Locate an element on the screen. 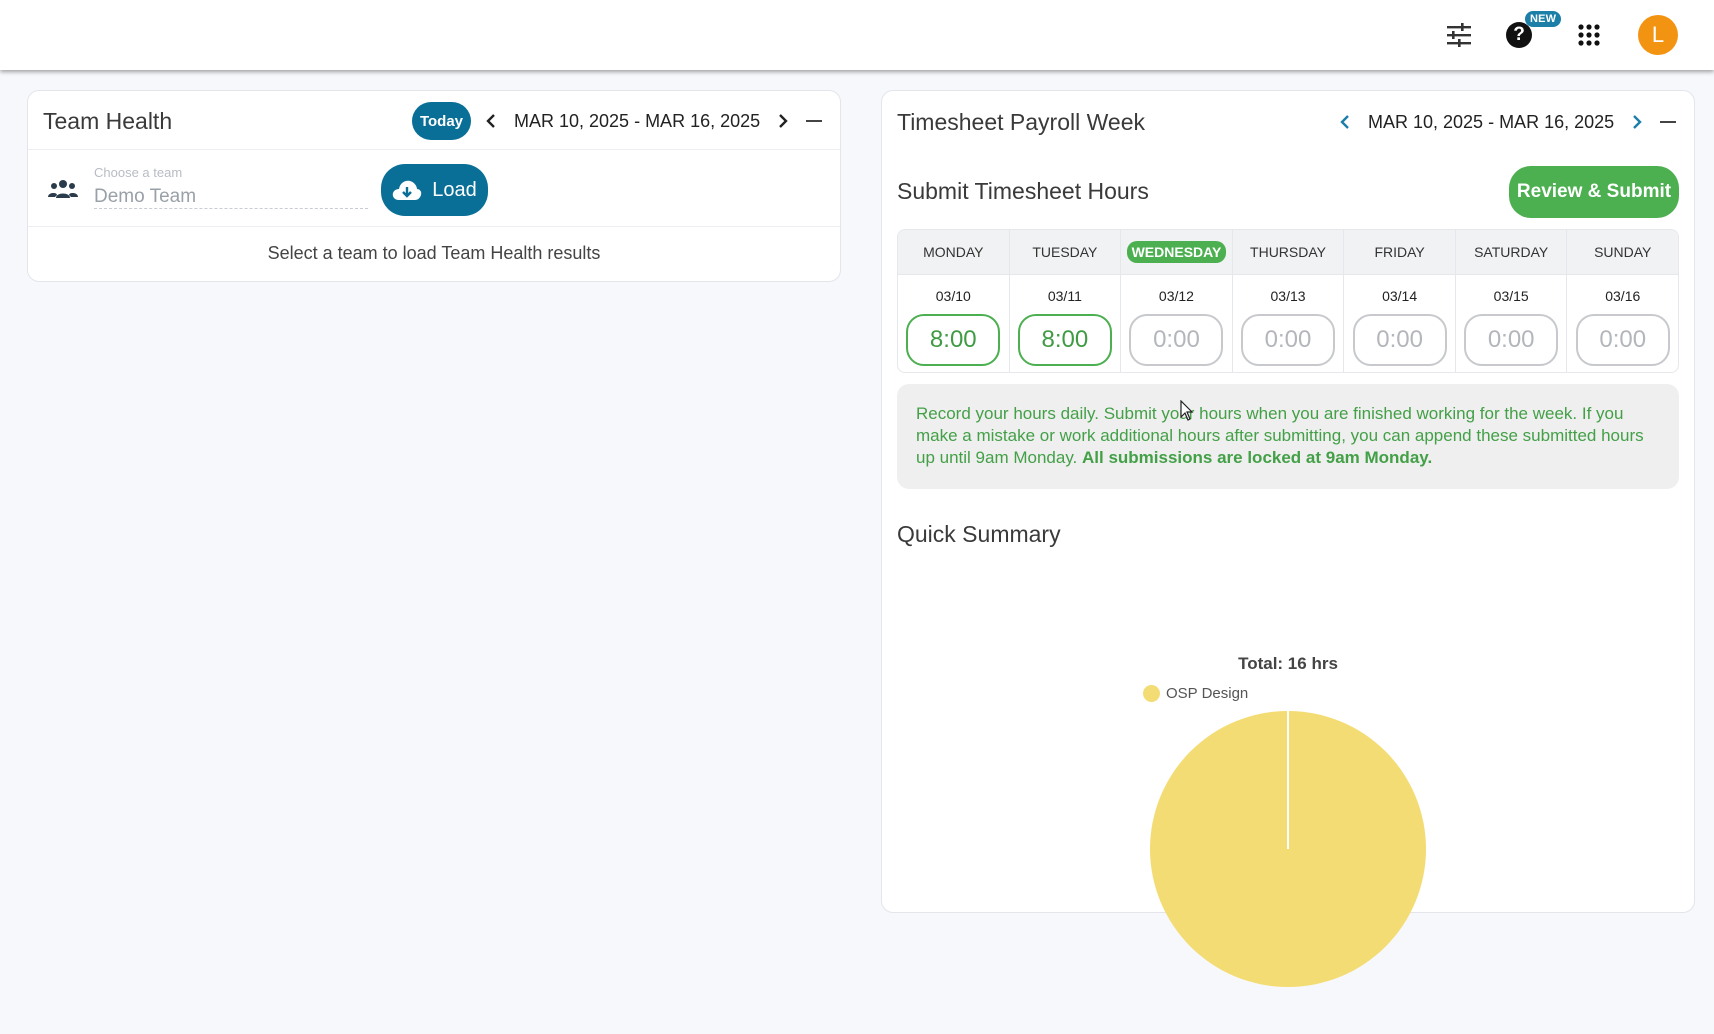  day-column-sunday: SUNDAY 03/16 0:00 is located at coordinates (1622, 301).